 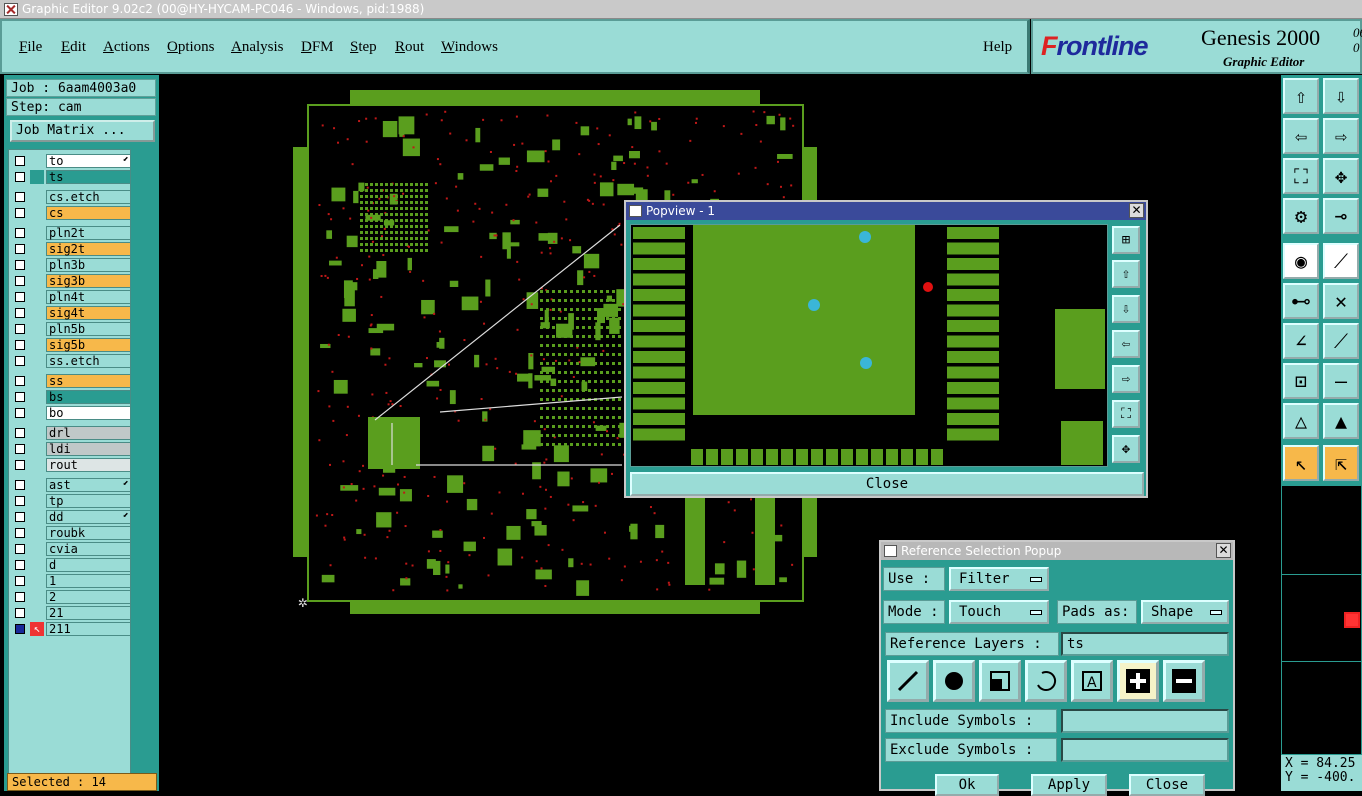 I want to click on layer-name: pln5b, so click(x=88, y=329).